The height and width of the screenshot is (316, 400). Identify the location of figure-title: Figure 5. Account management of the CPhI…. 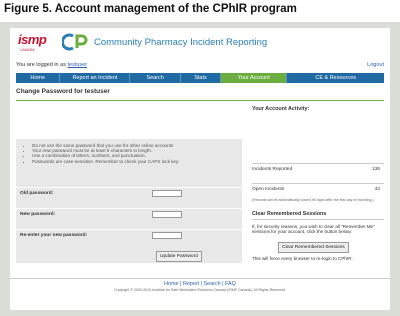
(150, 9).